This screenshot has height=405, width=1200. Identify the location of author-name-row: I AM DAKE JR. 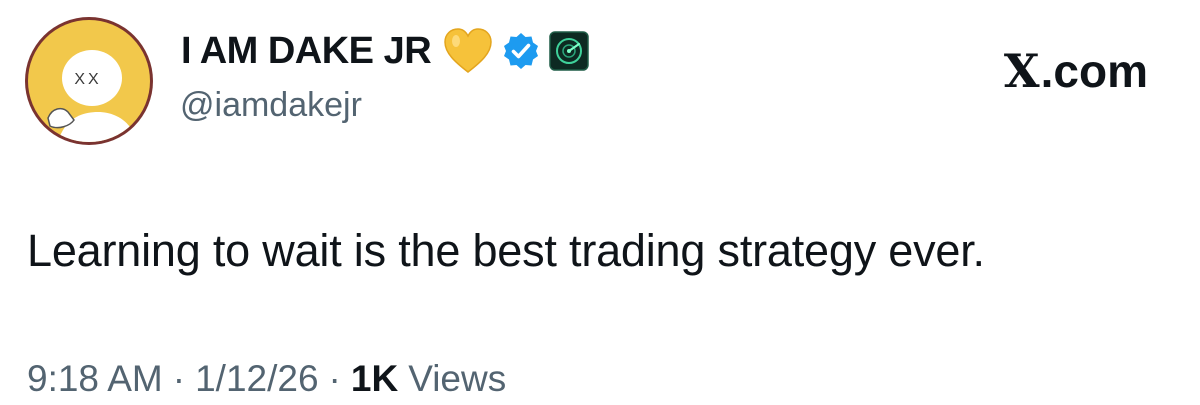
(389, 51).